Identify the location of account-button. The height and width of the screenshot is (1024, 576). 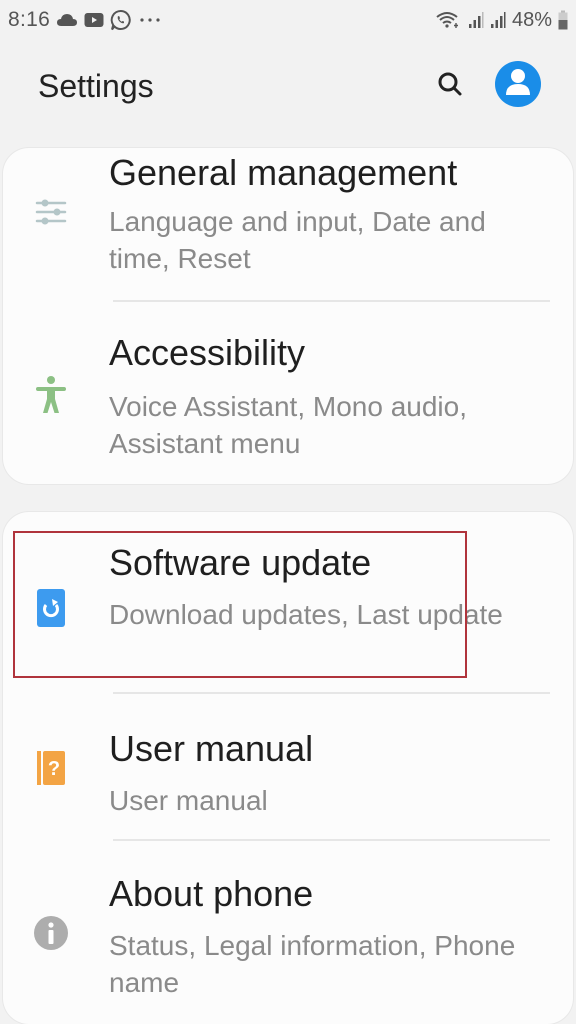
(518, 84).